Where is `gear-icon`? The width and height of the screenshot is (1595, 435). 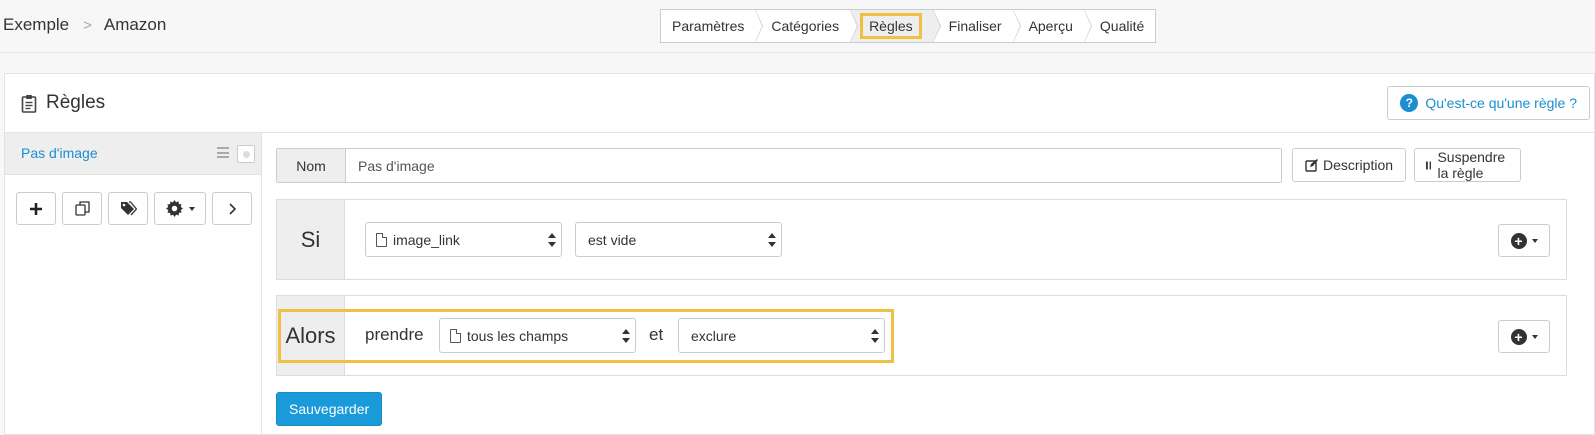 gear-icon is located at coordinates (174, 208).